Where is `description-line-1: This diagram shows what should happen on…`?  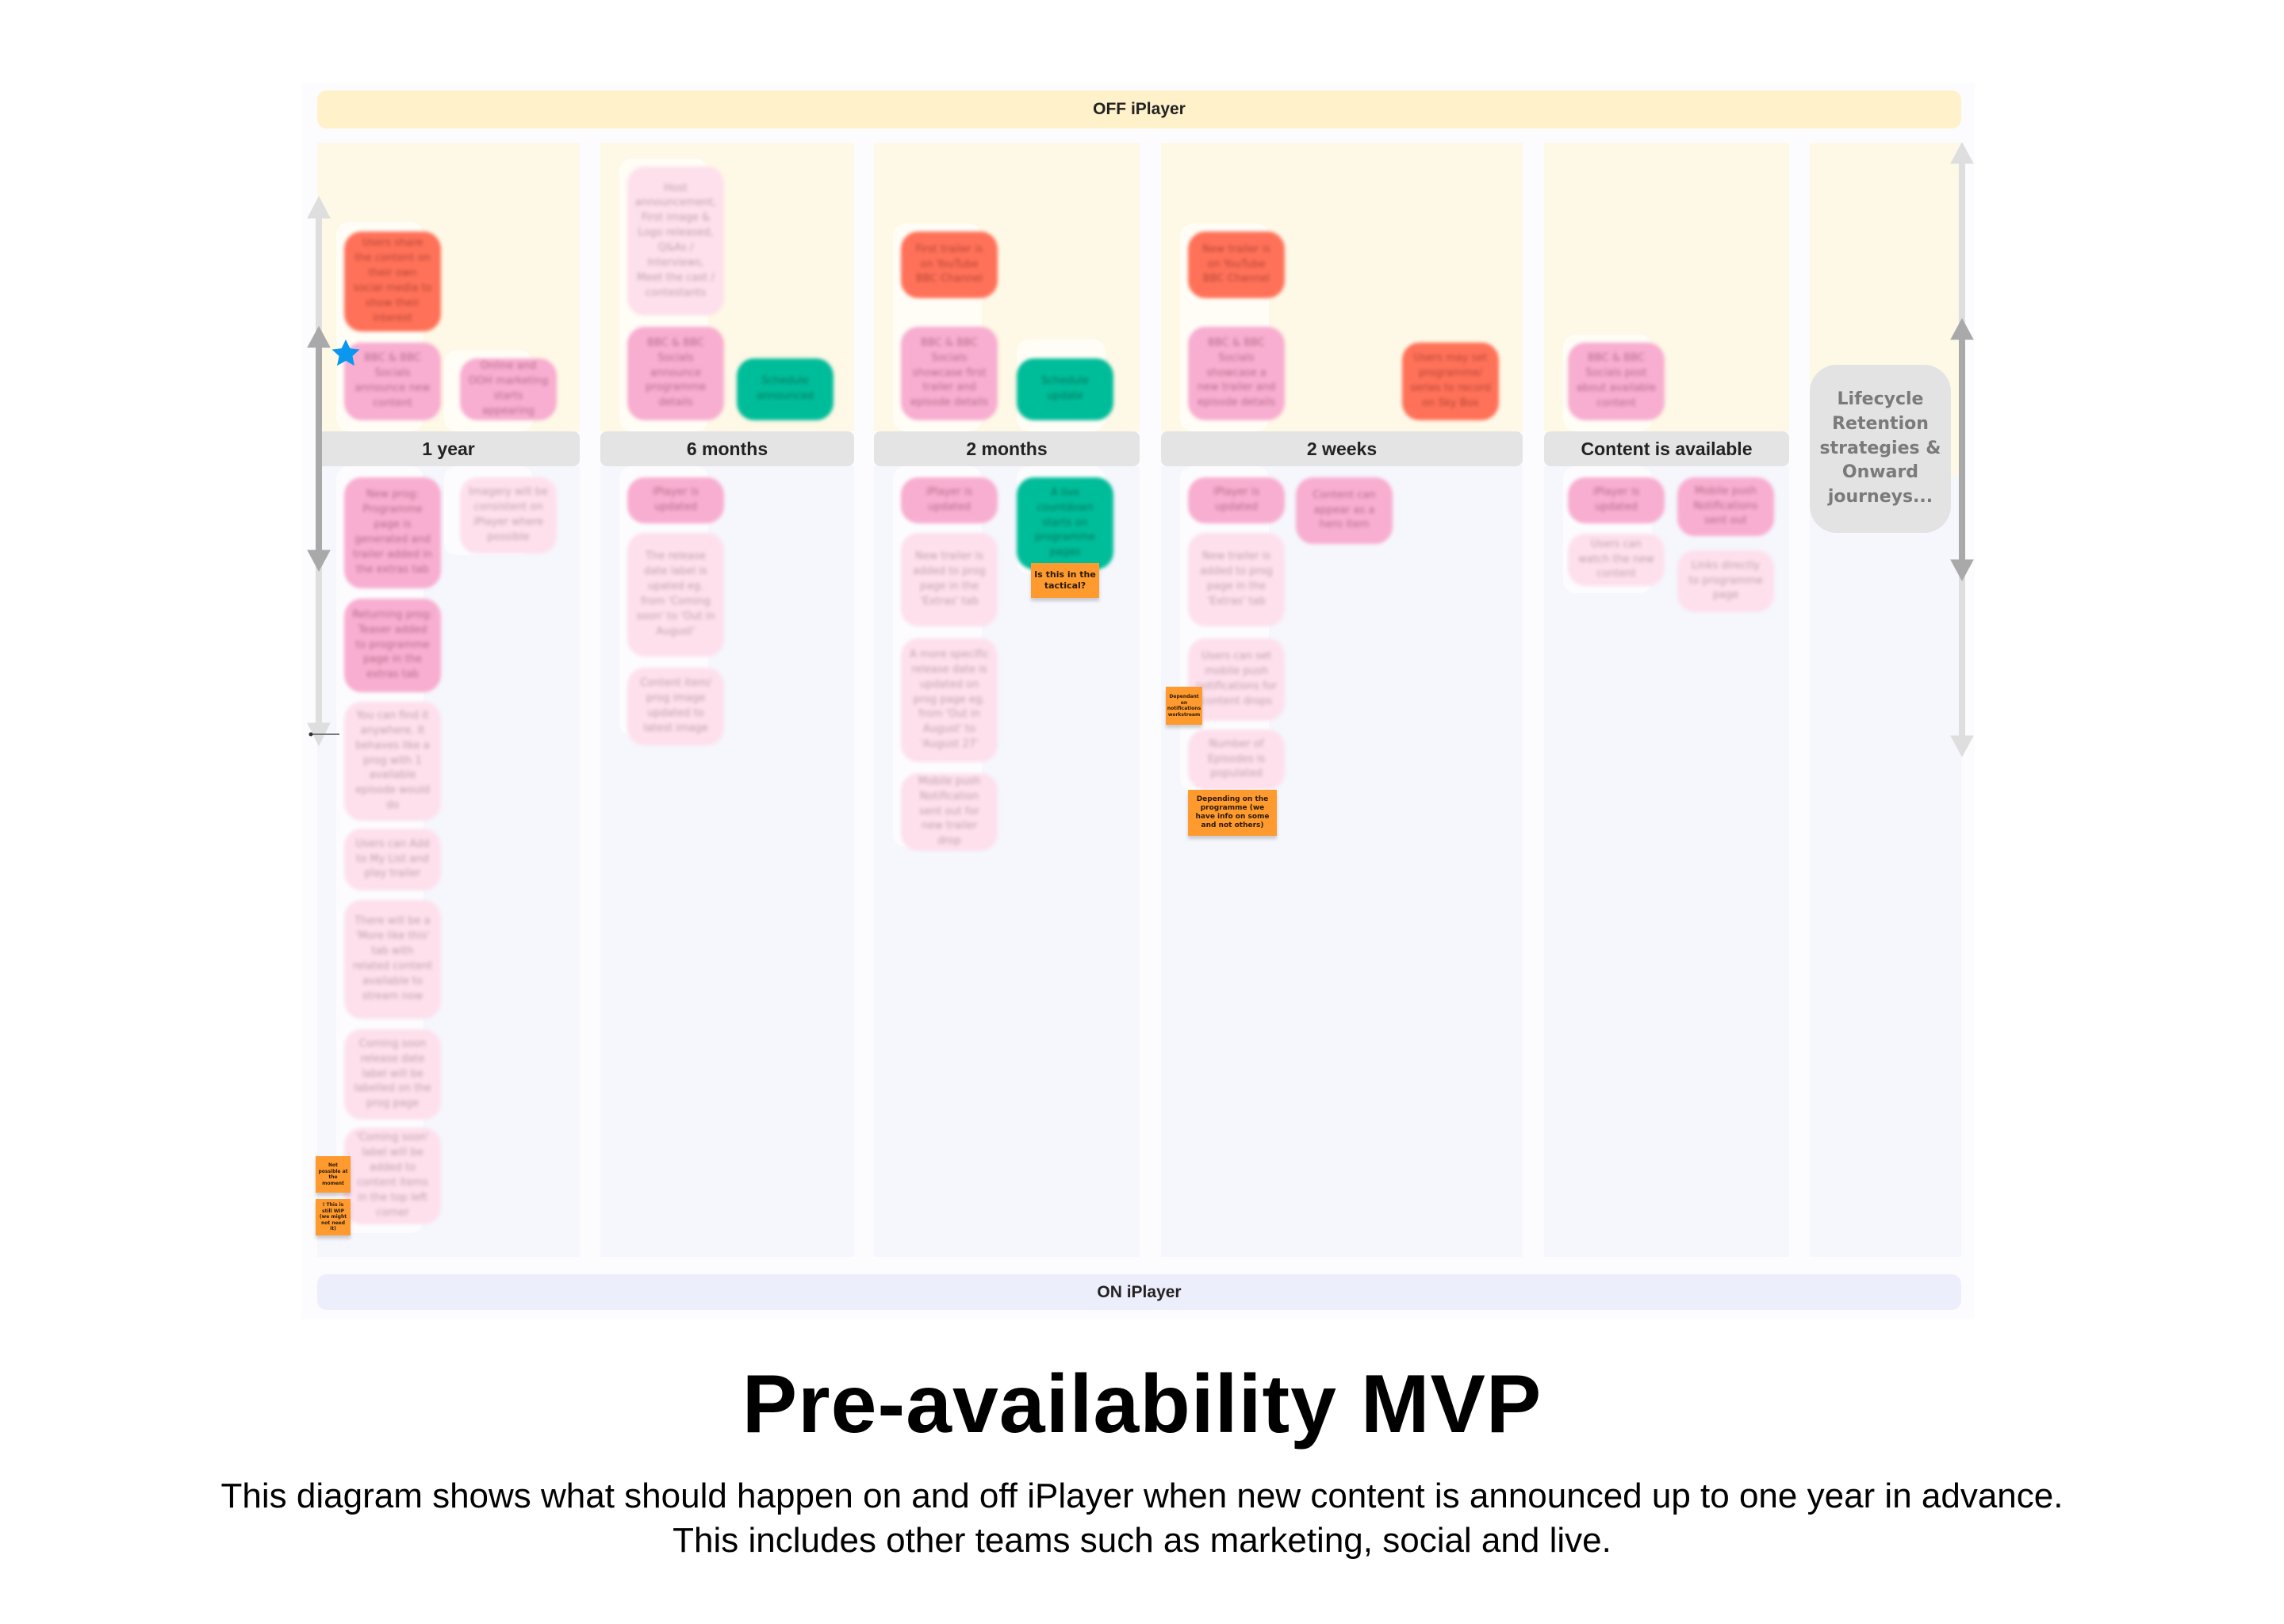 description-line-1: This diagram shows what should happen on… is located at coordinates (1142, 1496).